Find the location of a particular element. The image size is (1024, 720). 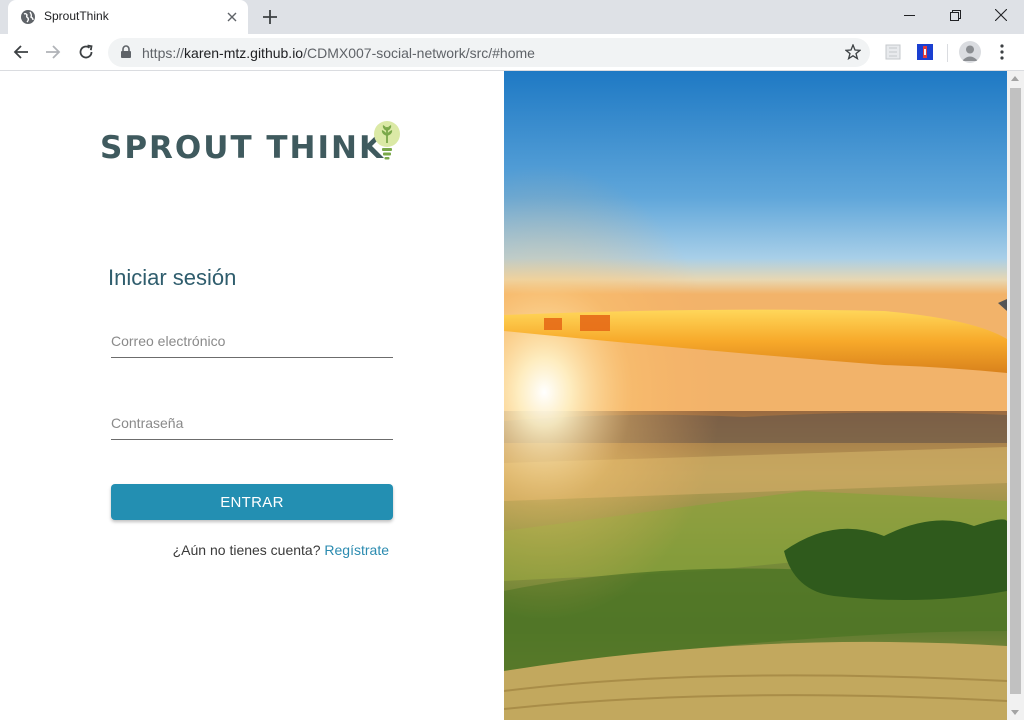

browser-tab: SproutThink is located at coordinates (128, 17).